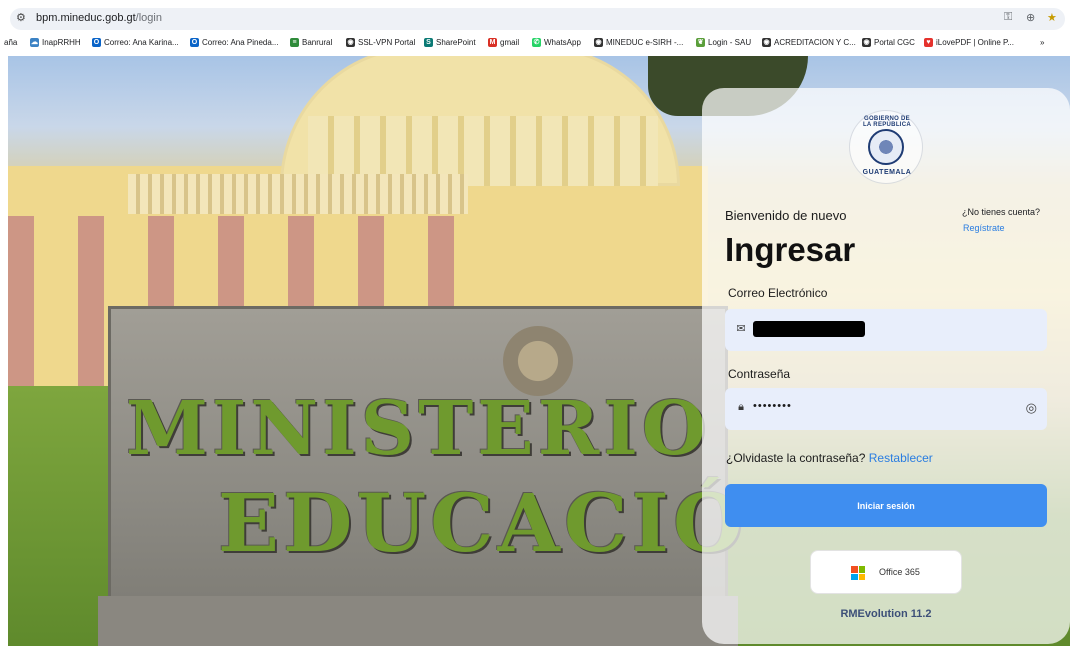  What do you see at coordinates (700, 42) in the screenshot?
I see `leaf-icon: ❦` at bounding box center [700, 42].